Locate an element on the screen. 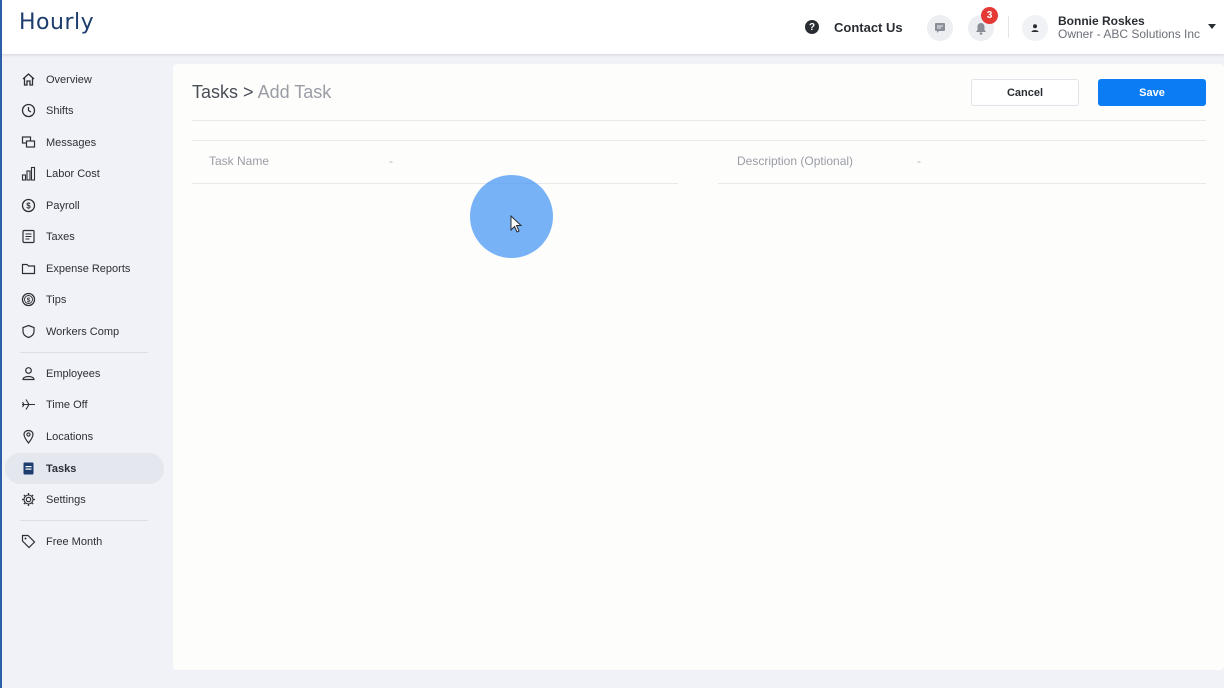  sidebar-item-workers-comp: Workers Comp is located at coordinates (84, 331).